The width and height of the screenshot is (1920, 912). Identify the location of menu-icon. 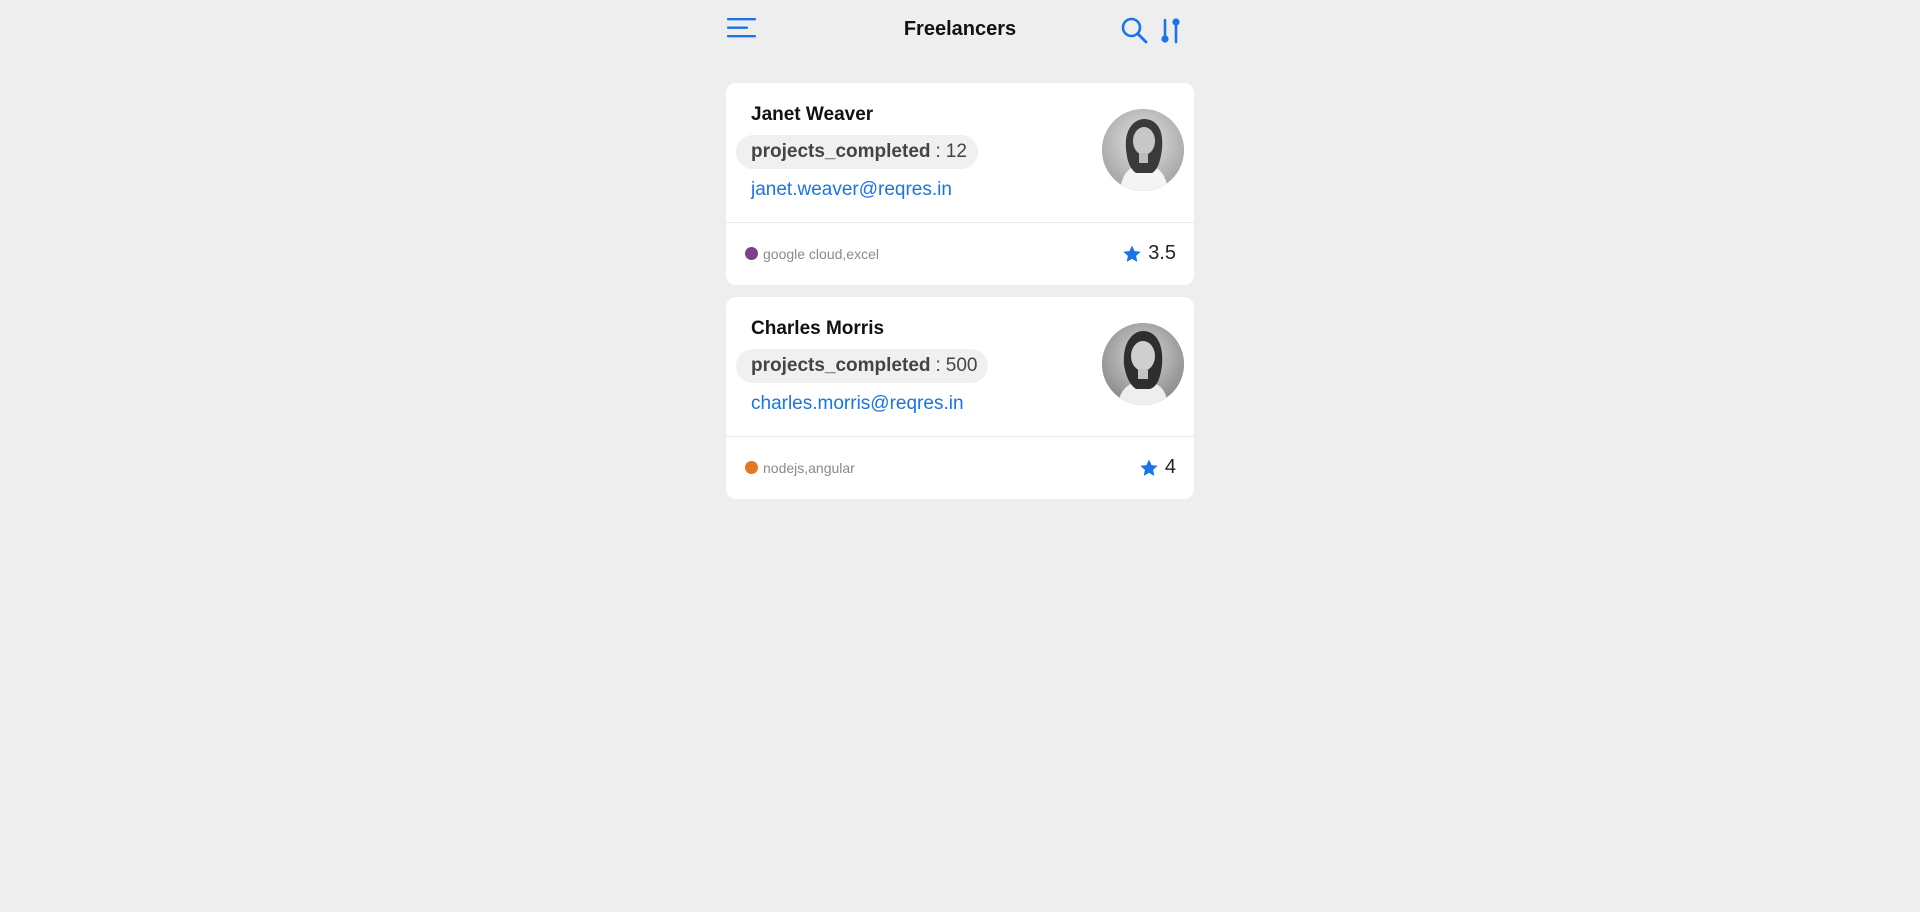
(741, 28).